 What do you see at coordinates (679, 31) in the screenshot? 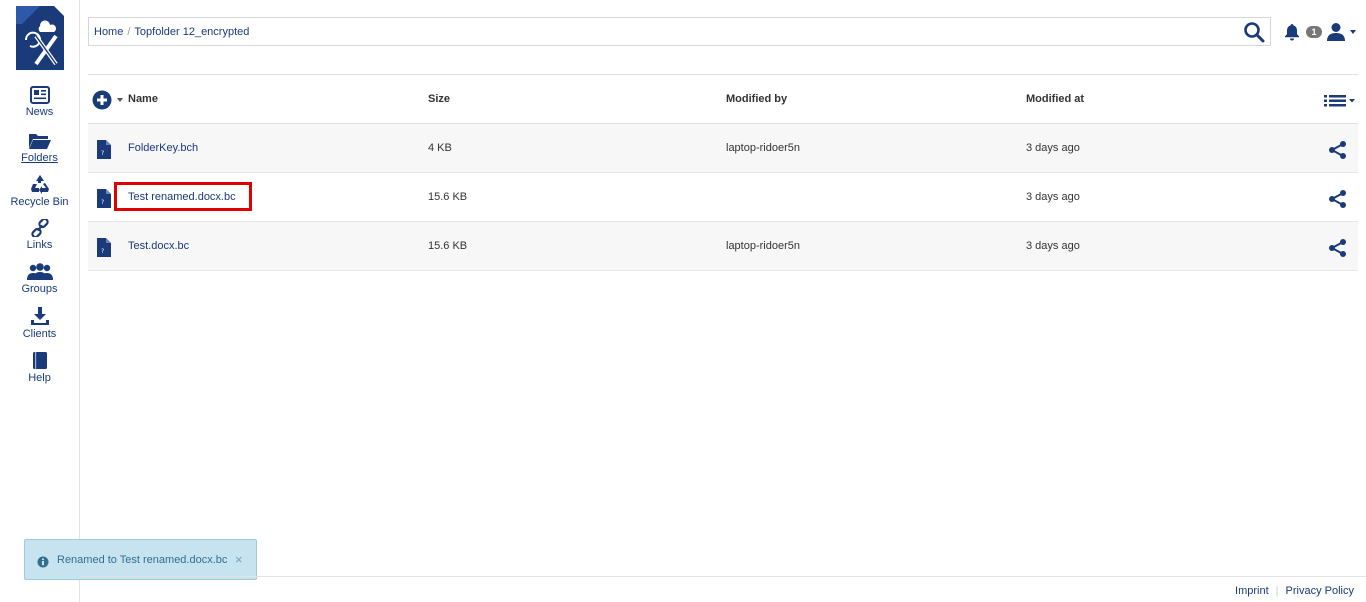
I see `breadcrumb-bar: Home / Topfolder 12_encrypted` at bounding box center [679, 31].